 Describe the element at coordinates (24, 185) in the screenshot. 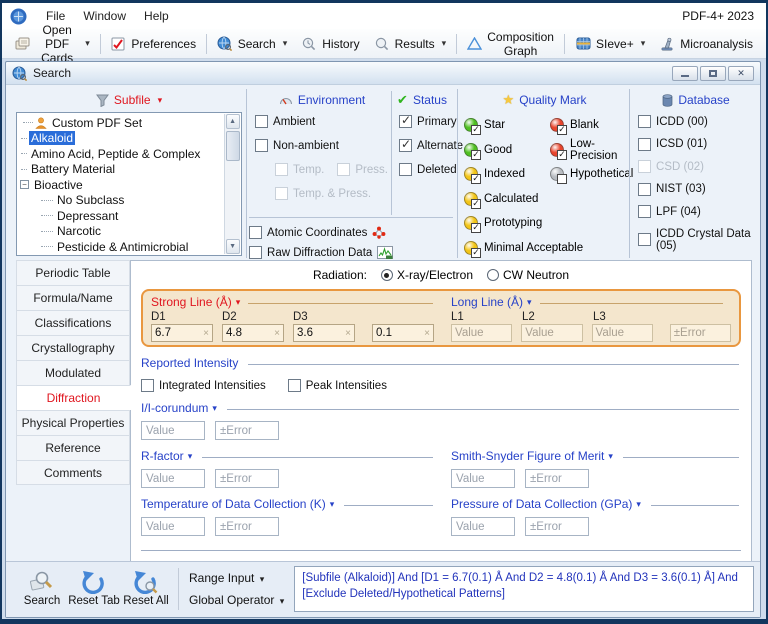

I see `tree-collapse-icon: −` at that location.